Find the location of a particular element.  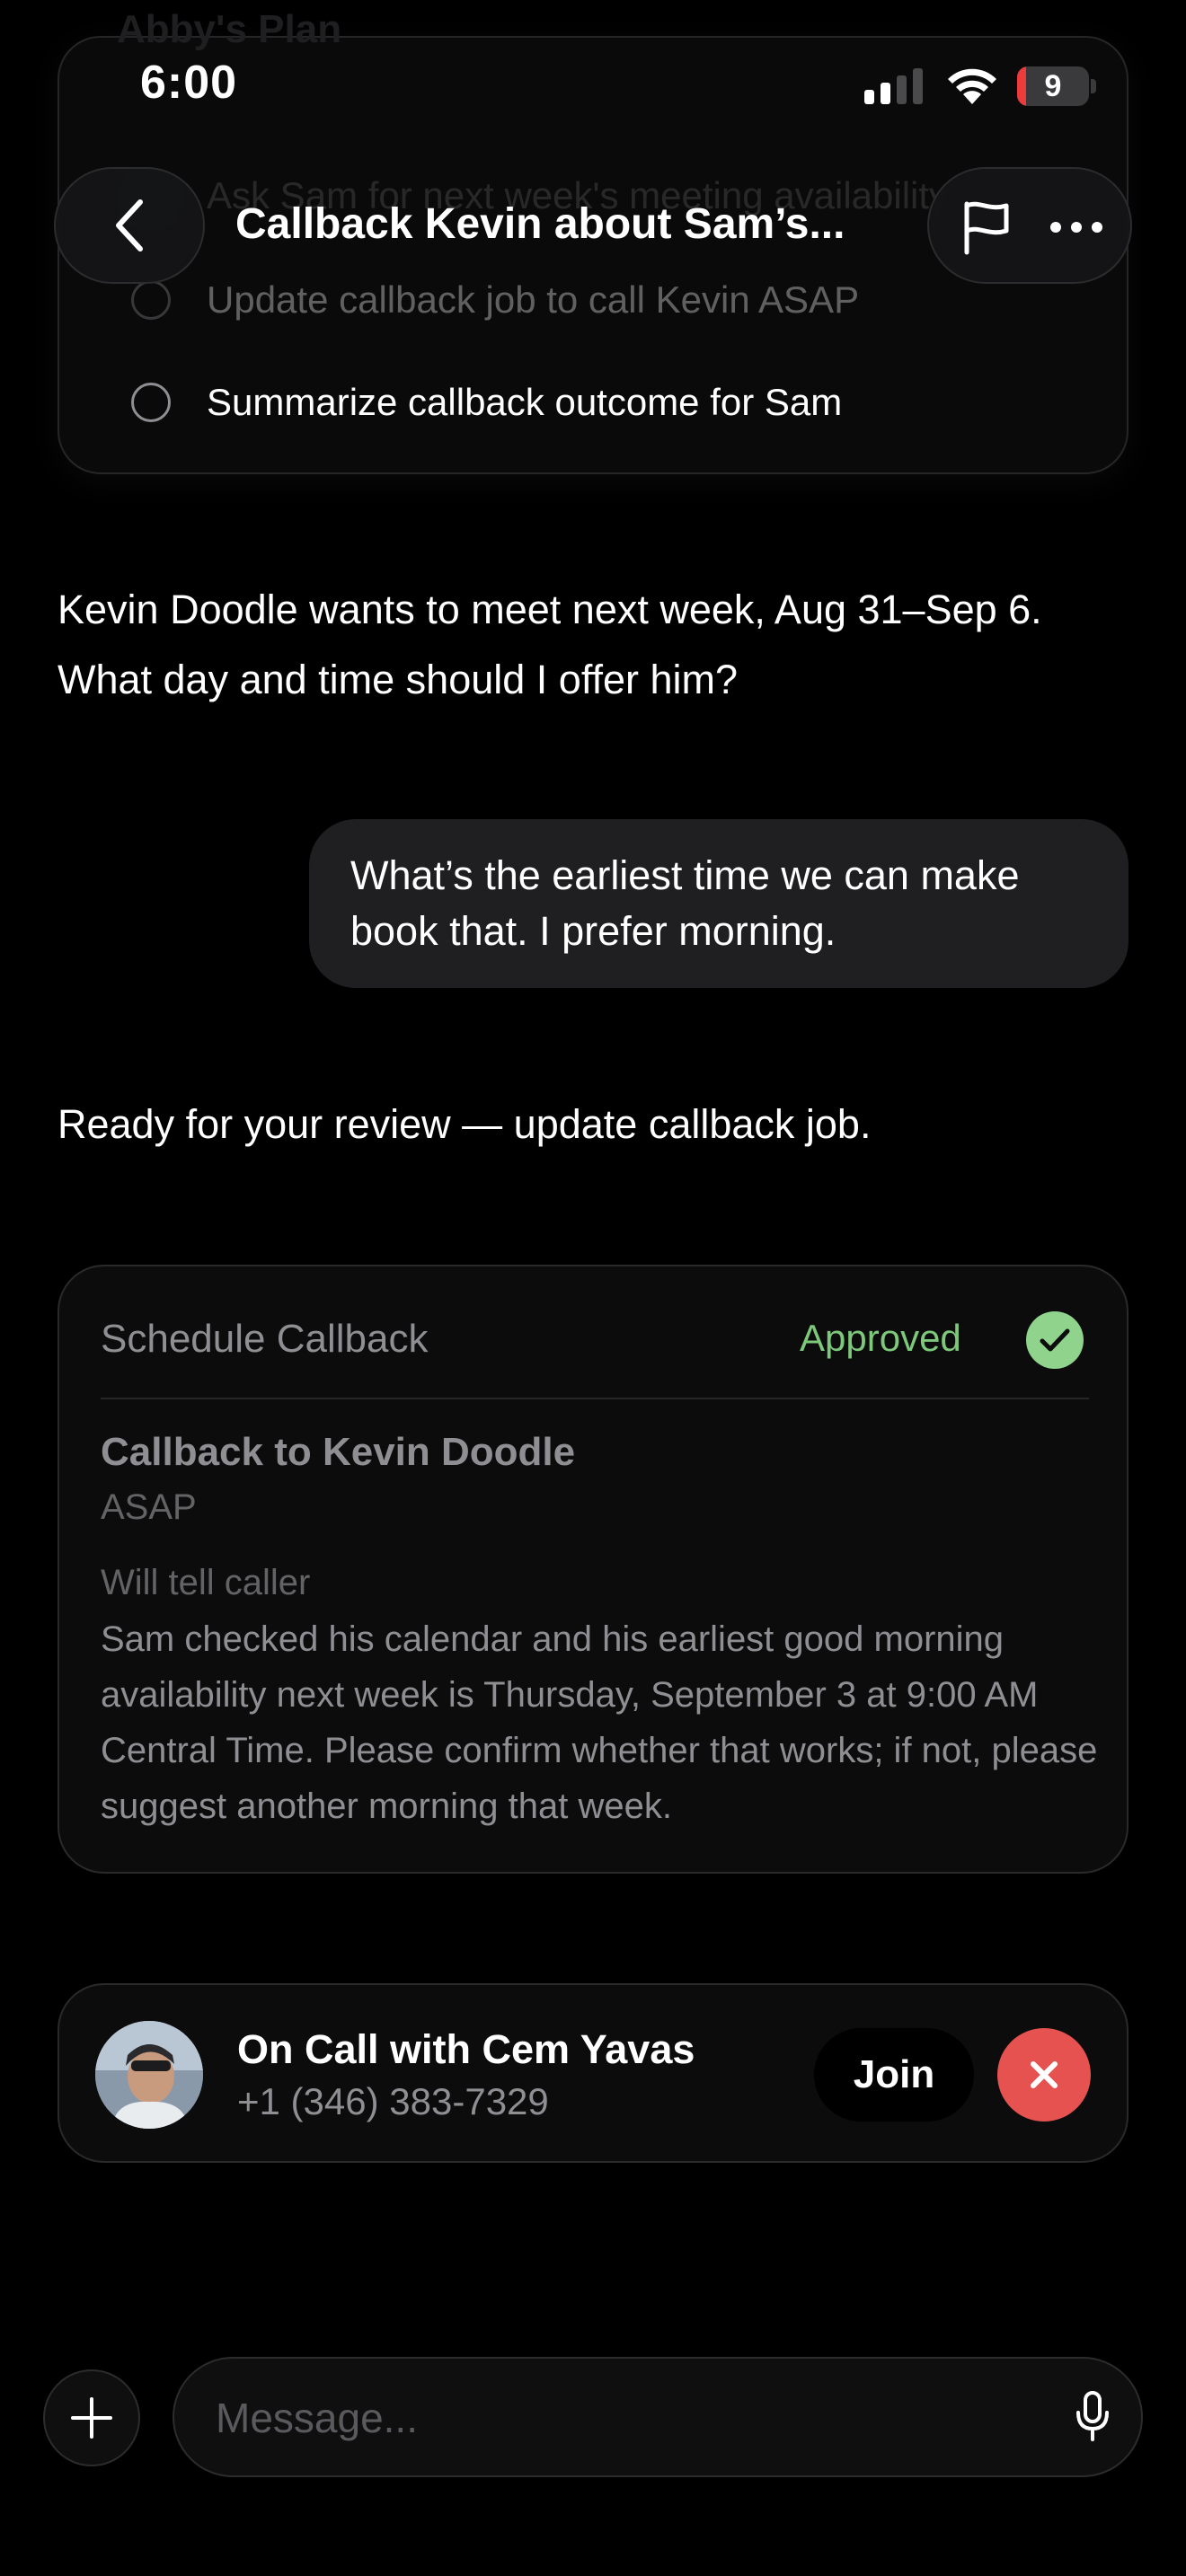

flag-button is located at coordinates (986, 227).